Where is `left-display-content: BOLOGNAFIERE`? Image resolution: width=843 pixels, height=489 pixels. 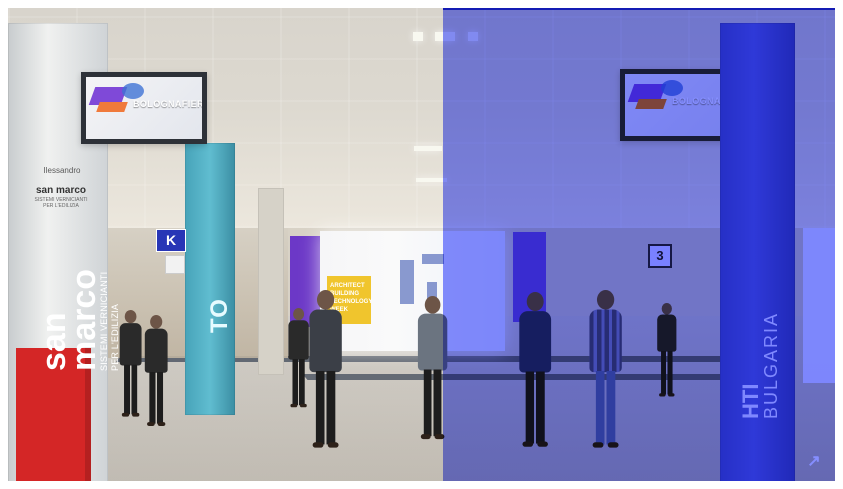
left-display-content: BOLOGNAFIERE is located at coordinates (144, 108).